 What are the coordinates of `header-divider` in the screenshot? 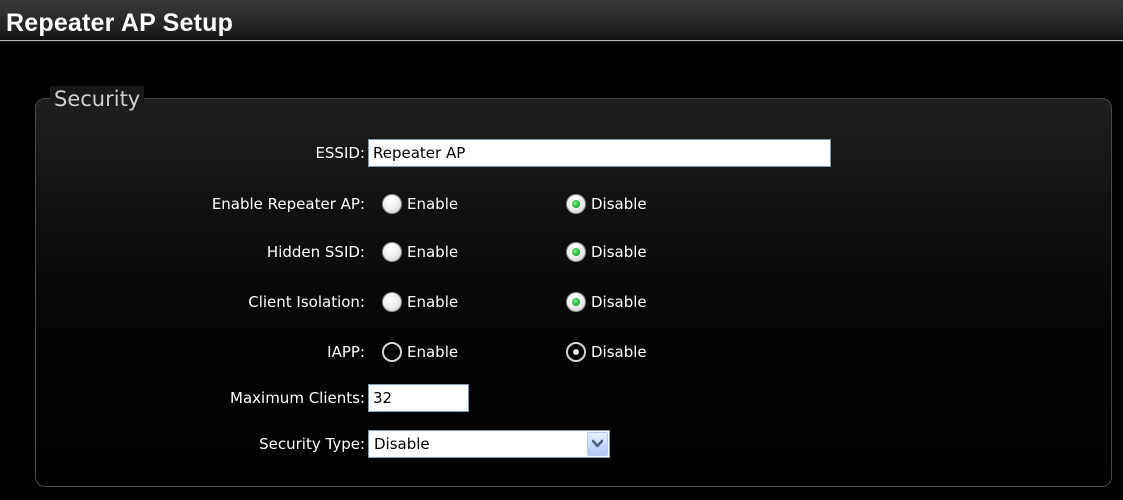 It's located at (561, 40).